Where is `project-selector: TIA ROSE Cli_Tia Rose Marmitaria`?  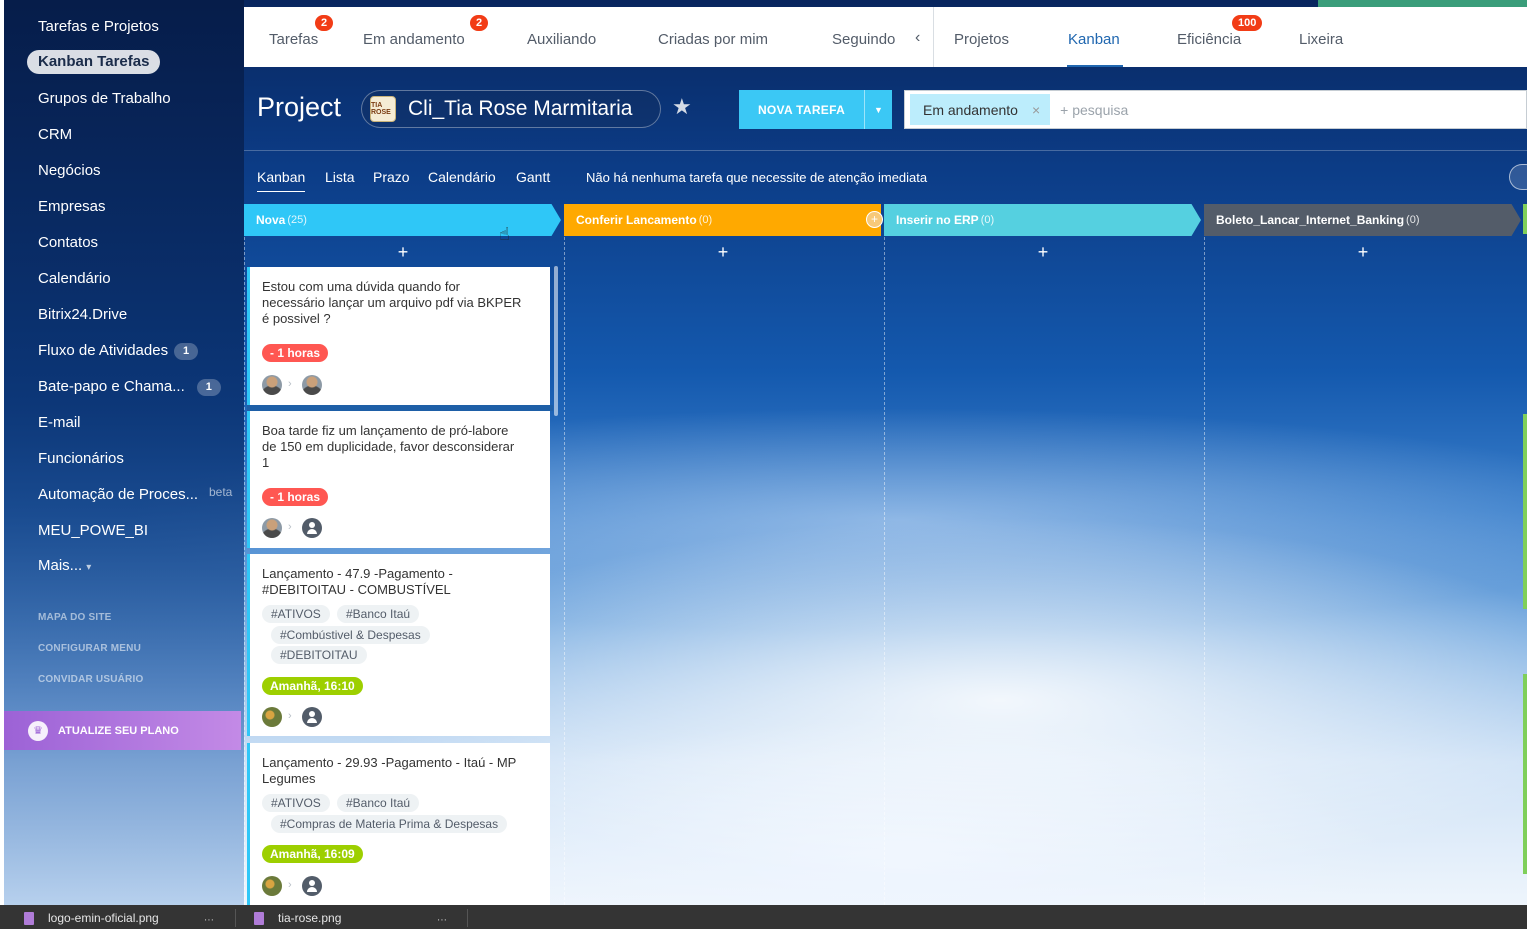
project-selector: TIA ROSE Cli_Tia Rose Marmitaria is located at coordinates (511, 109).